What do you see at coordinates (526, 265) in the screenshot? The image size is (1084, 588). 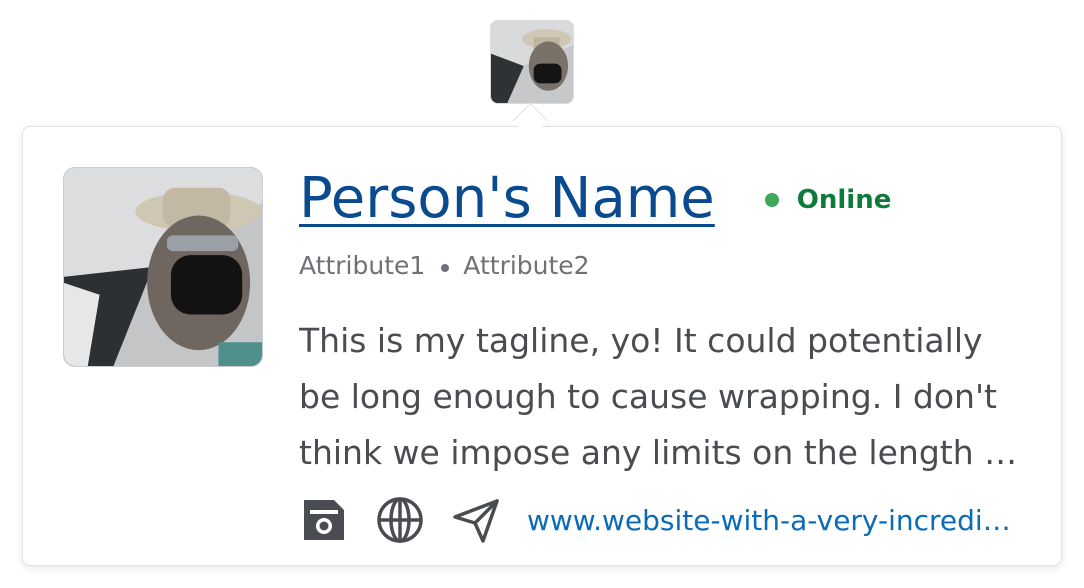 I see `attribute-2: Attribute2` at bounding box center [526, 265].